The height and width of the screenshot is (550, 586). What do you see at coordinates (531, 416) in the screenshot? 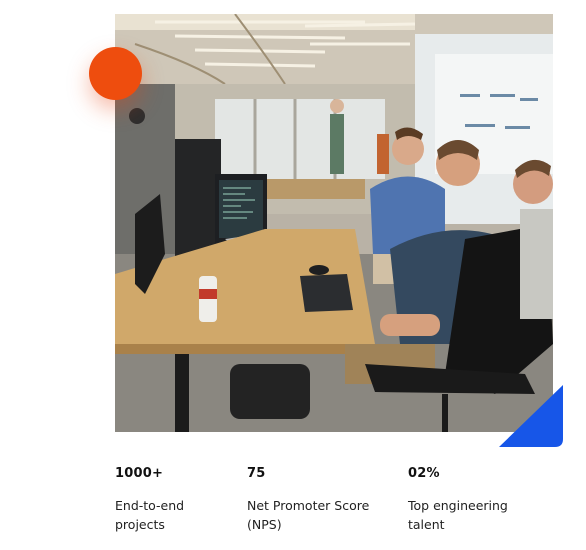
I see `blue-corner-triangle-icon` at bounding box center [531, 416].